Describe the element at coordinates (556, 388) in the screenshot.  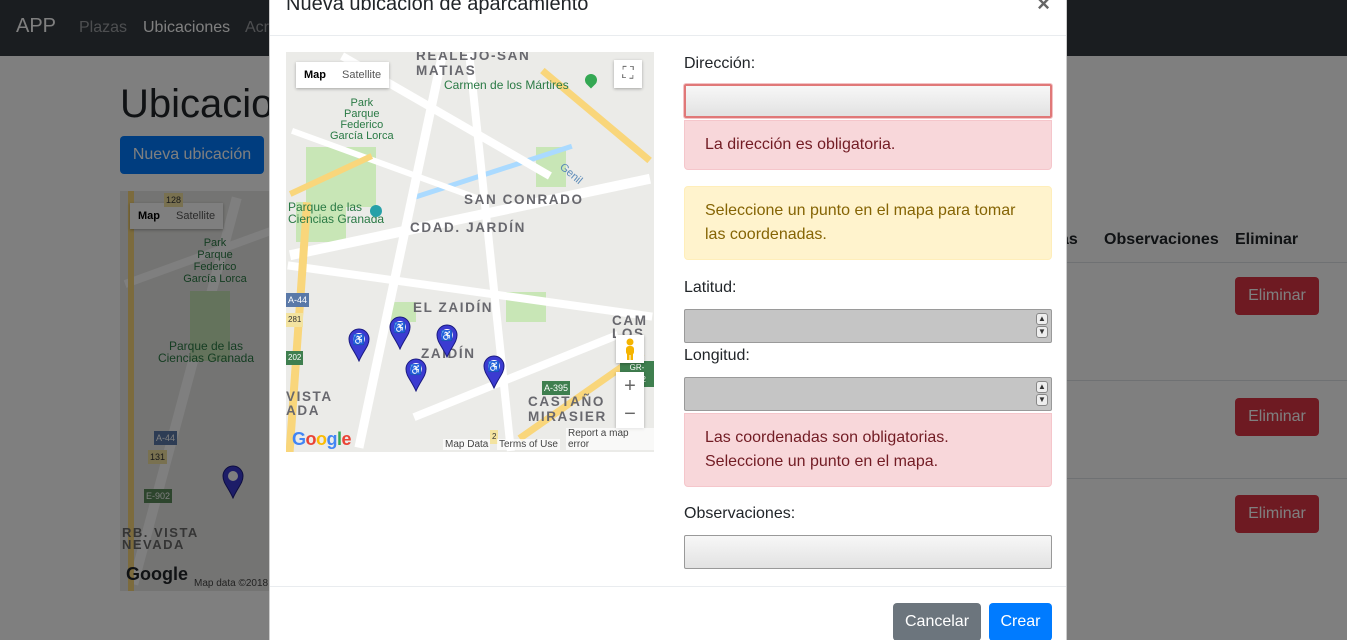
I see `map-road-a395: A-395` at that location.